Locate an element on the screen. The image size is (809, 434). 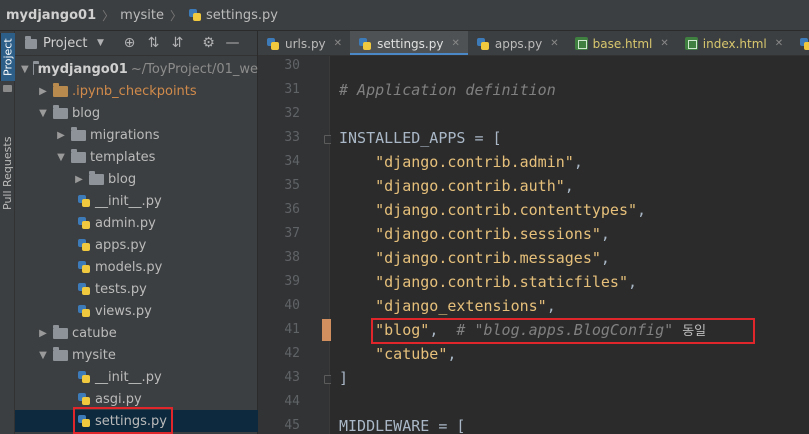
tree-item-catube: ▶ catube is located at coordinates (136, 333).